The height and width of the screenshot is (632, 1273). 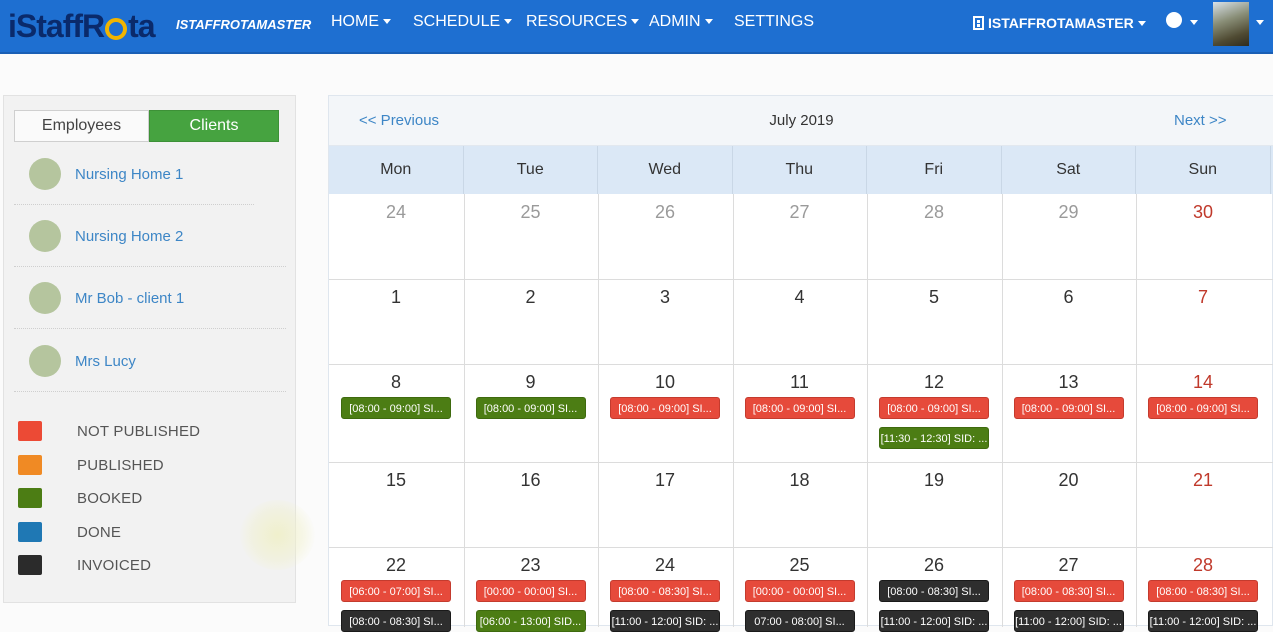 I want to click on client-list-item: Nursing Home 1, so click(x=150, y=174).